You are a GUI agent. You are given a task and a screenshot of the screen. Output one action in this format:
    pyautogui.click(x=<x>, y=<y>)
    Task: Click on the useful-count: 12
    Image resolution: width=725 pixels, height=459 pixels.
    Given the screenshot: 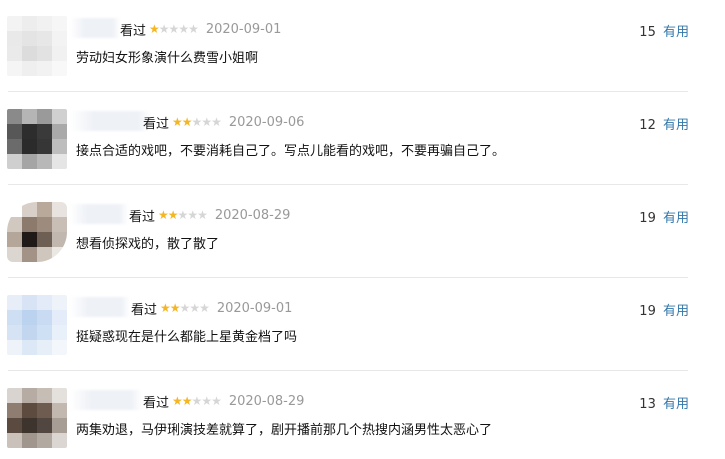 What is the action you would take?
    pyautogui.click(x=647, y=125)
    